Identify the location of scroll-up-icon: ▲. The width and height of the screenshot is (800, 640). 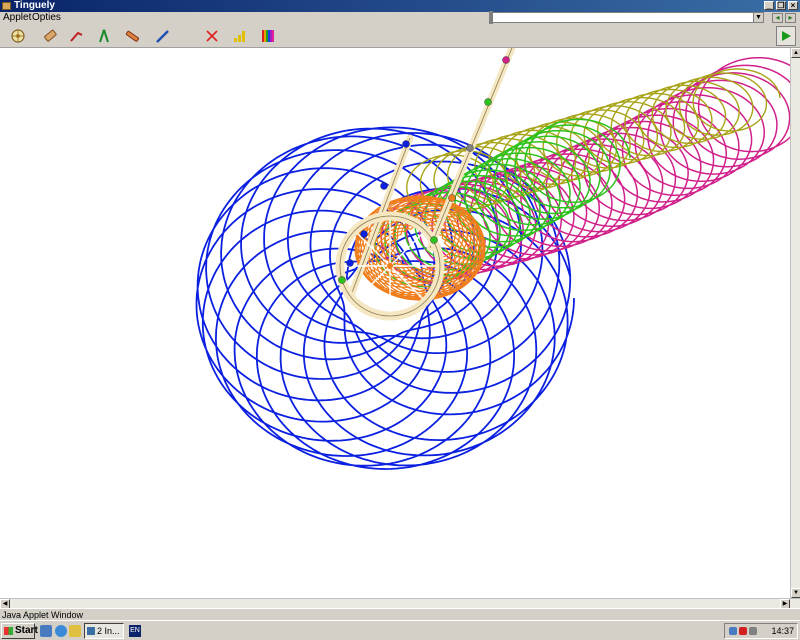
(795, 53).